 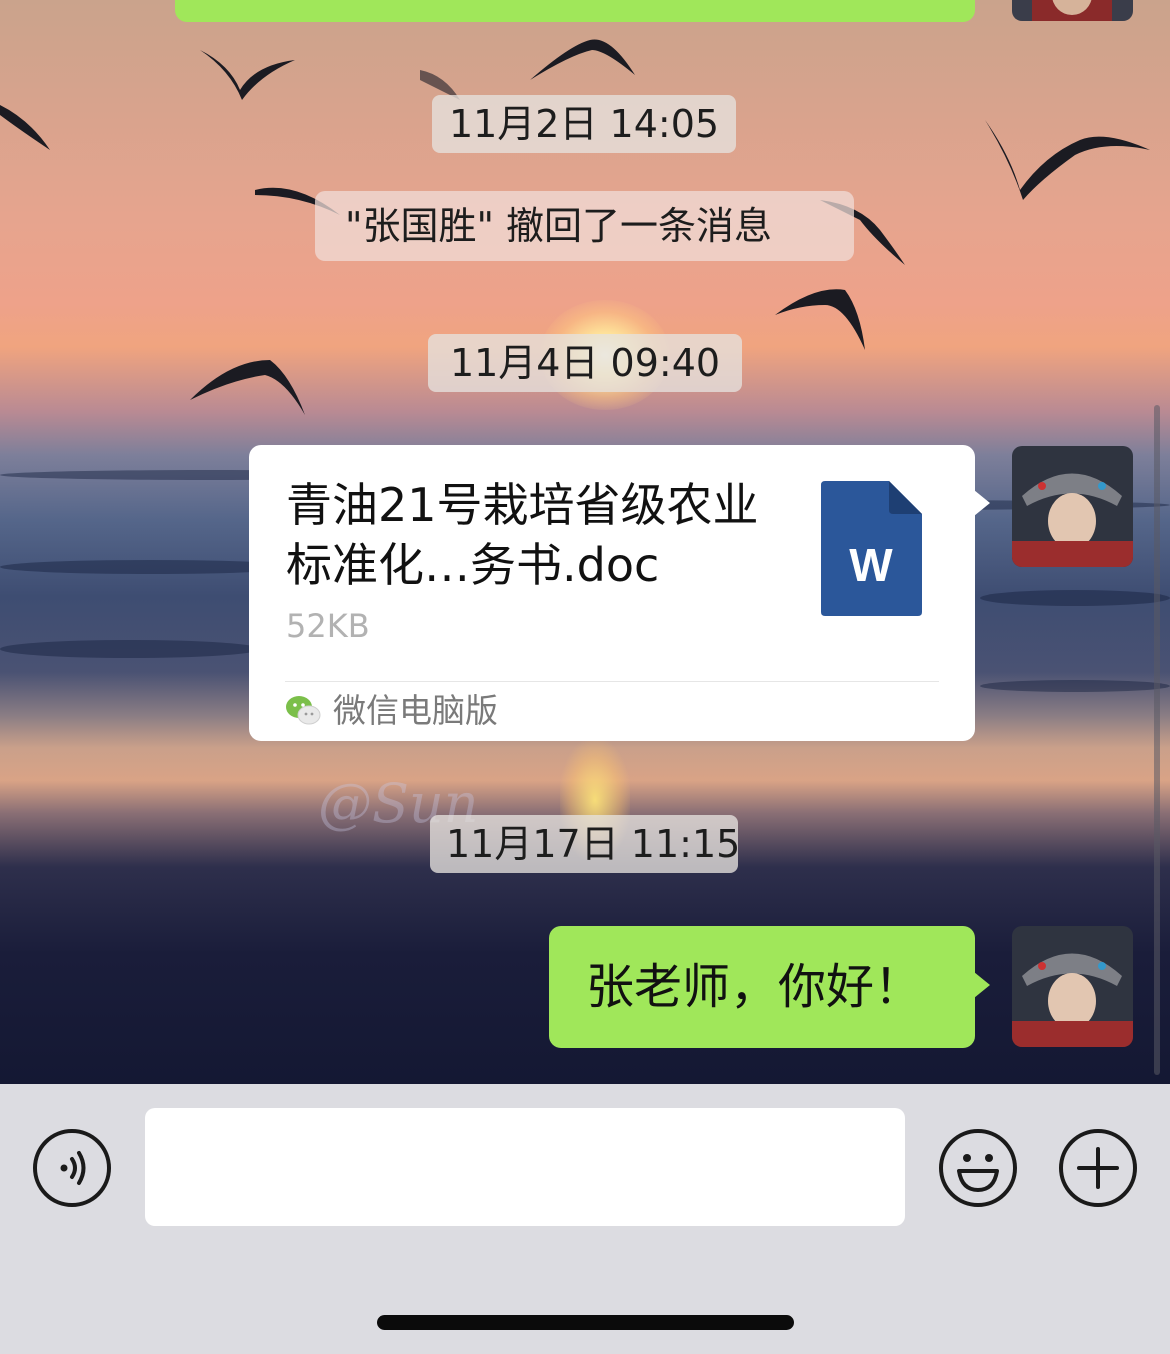 What do you see at coordinates (1157, 740) in the screenshot?
I see `scrollbar` at bounding box center [1157, 740].